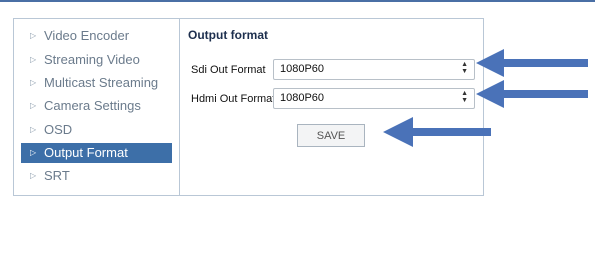 The image size is (595, 258). I want to click on save-button: SAVE, so click(331, 135).